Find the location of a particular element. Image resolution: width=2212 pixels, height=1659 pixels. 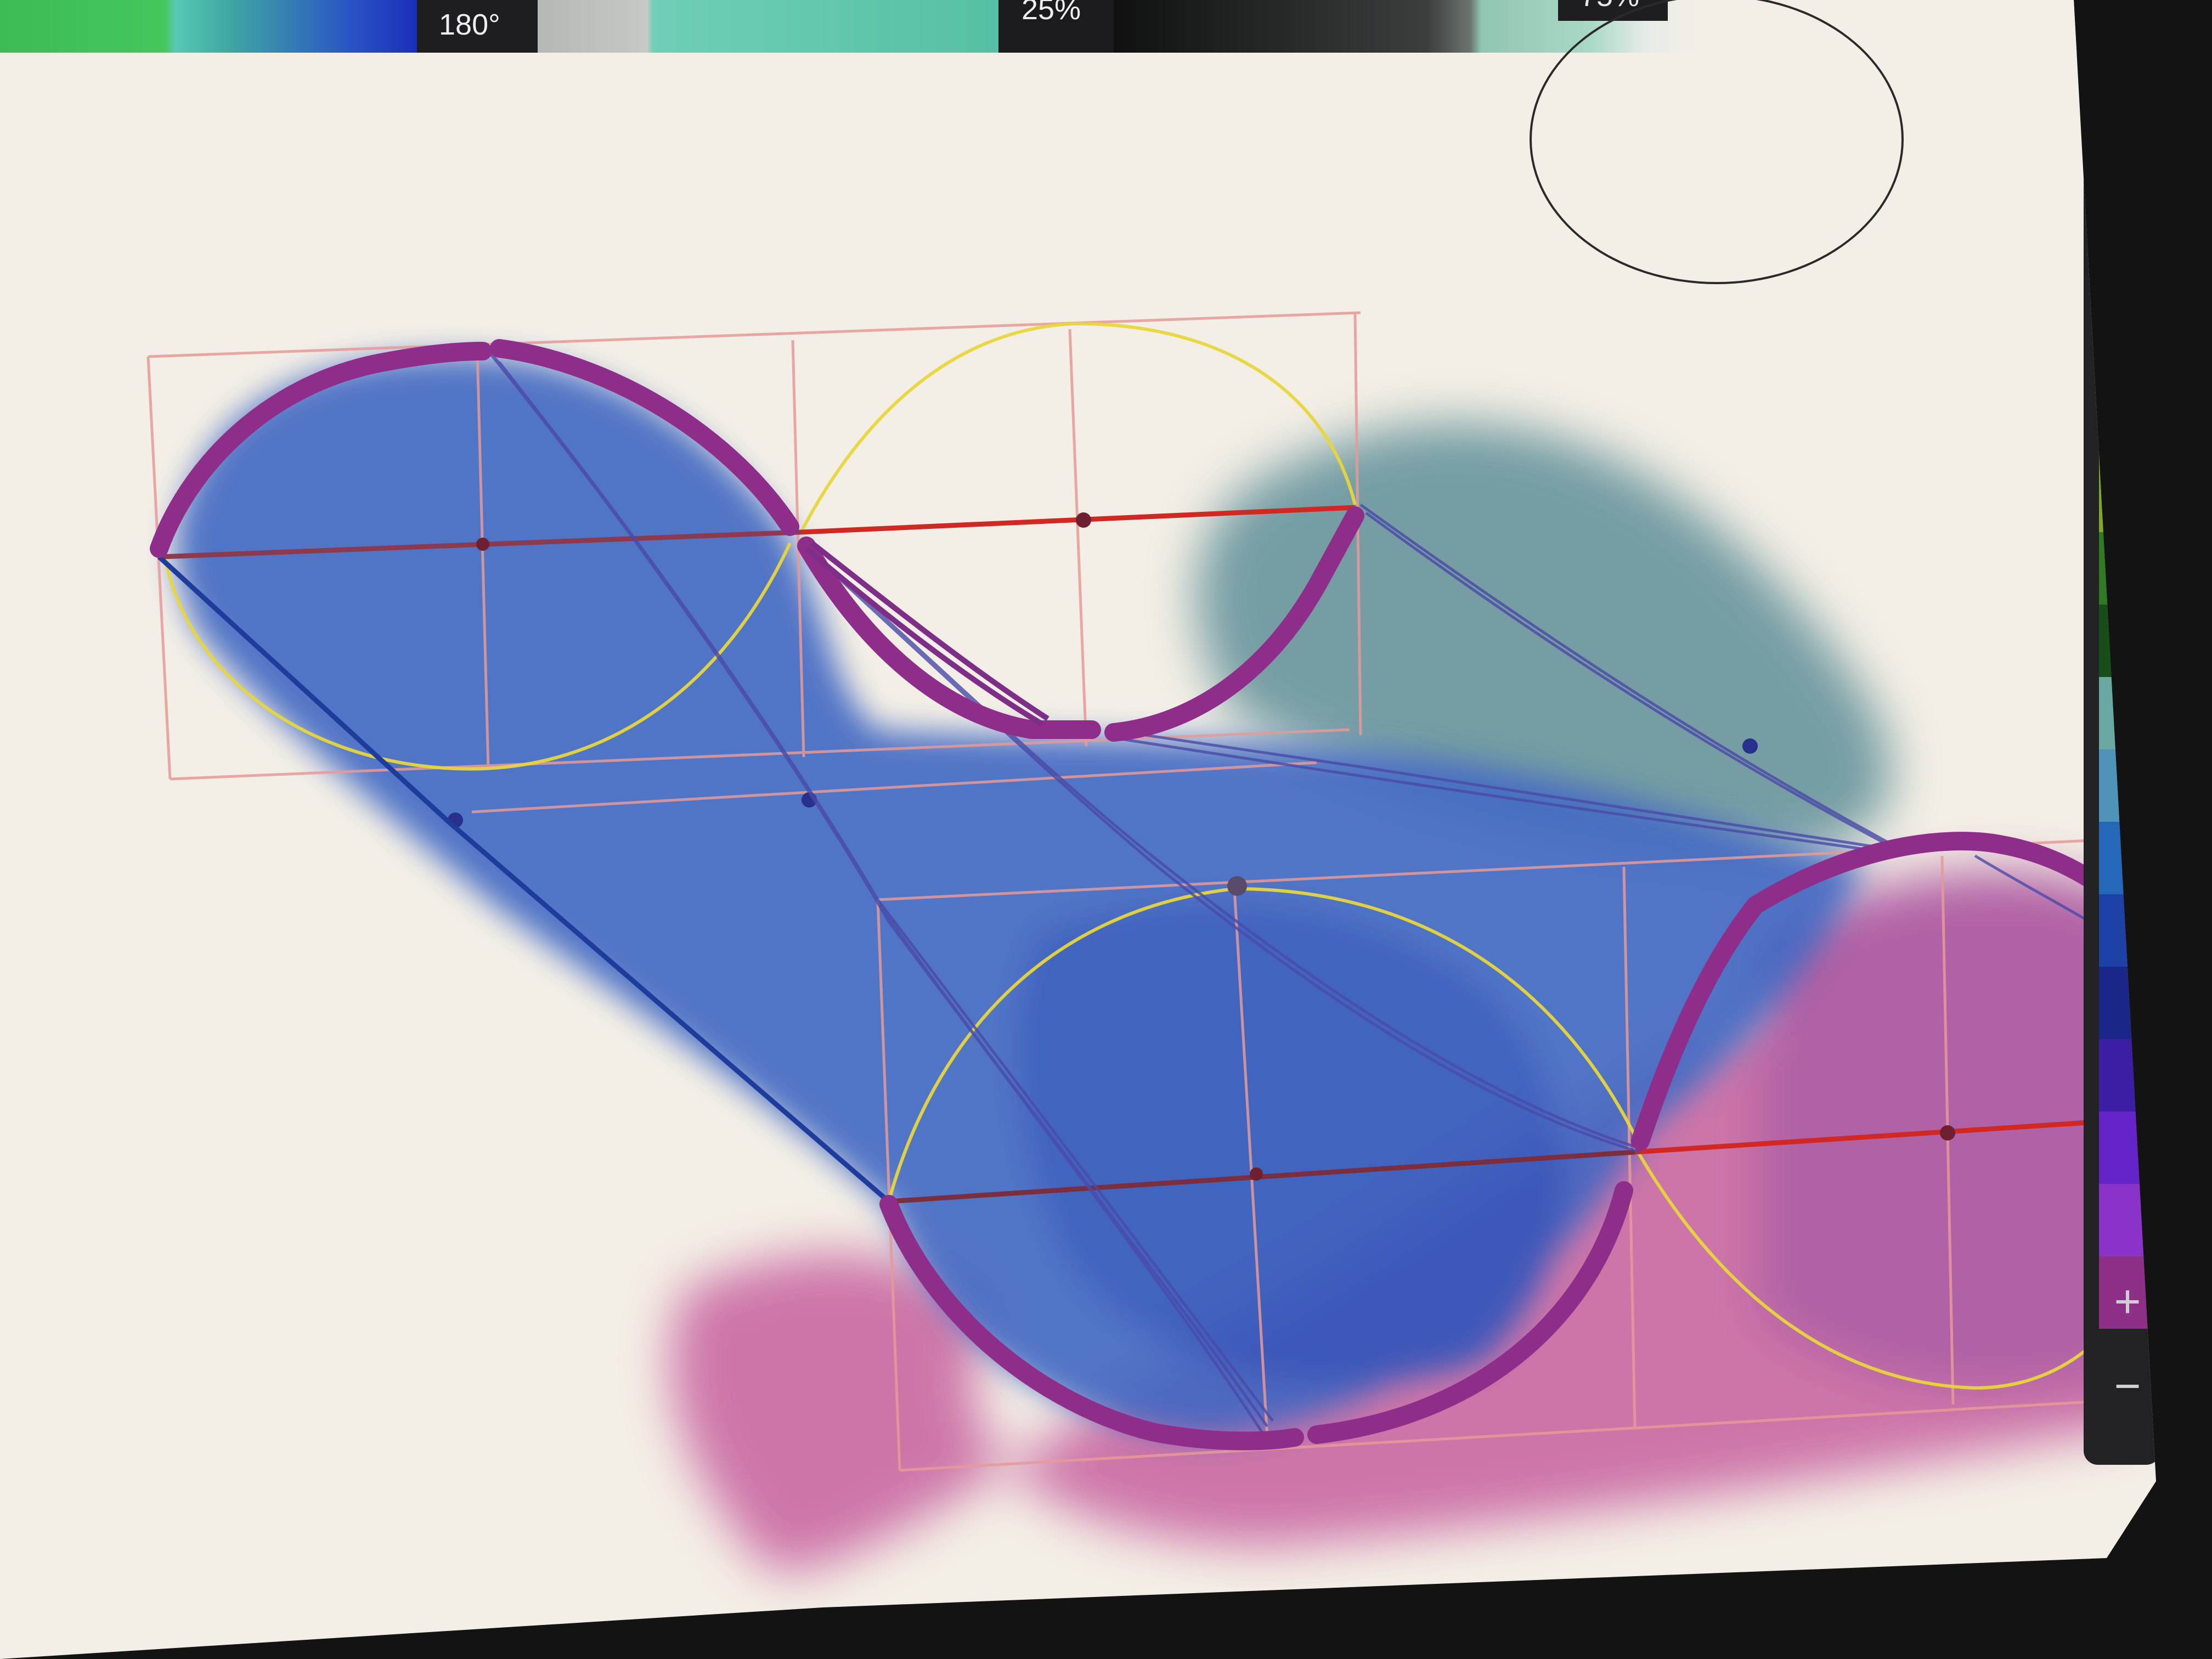

hue-angle-value: 180° is located at coordinates (470, 25).